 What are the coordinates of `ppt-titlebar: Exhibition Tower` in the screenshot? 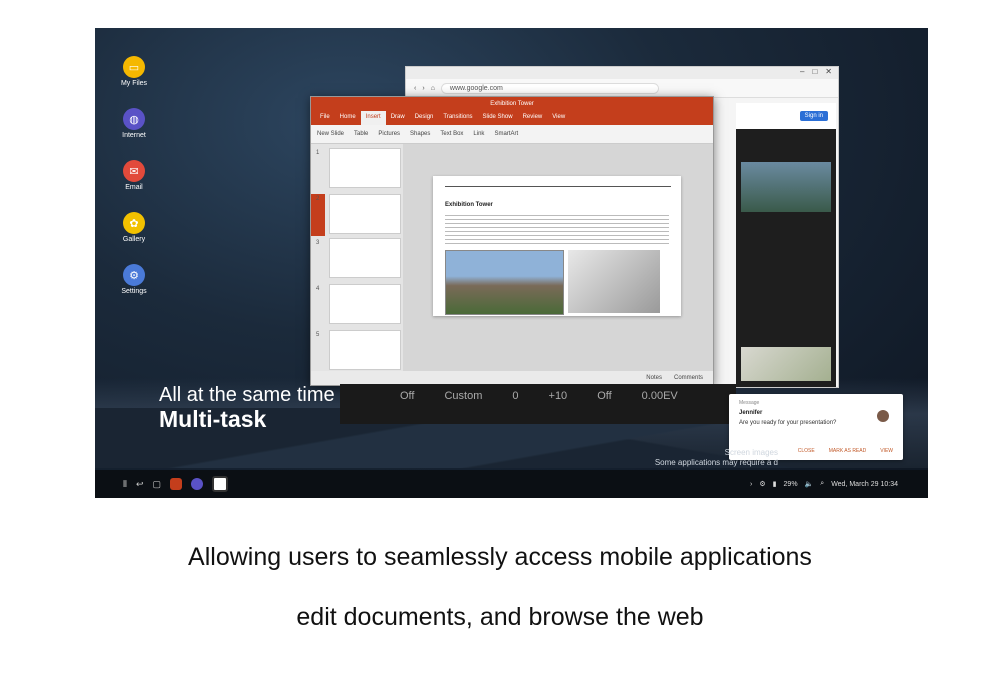 It's located at (512, 104).